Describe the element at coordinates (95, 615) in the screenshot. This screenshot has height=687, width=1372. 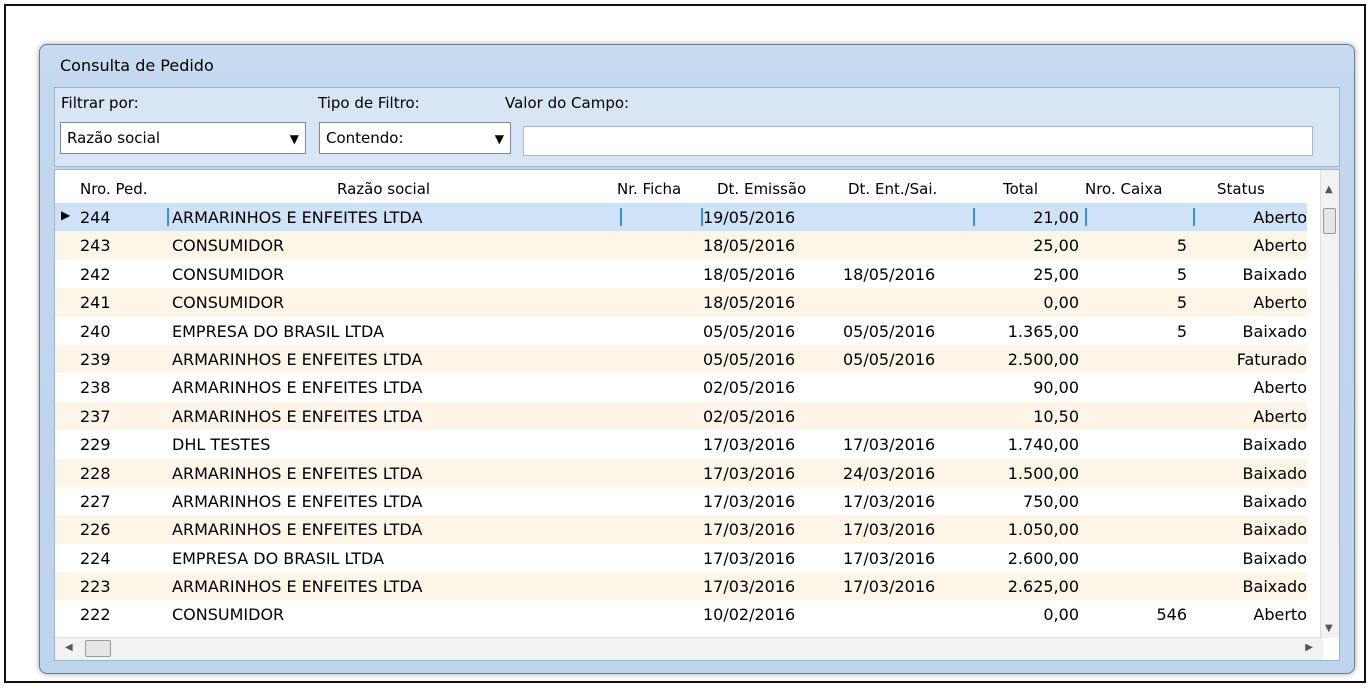
I see `cell-nro-ped: 222` at that location.